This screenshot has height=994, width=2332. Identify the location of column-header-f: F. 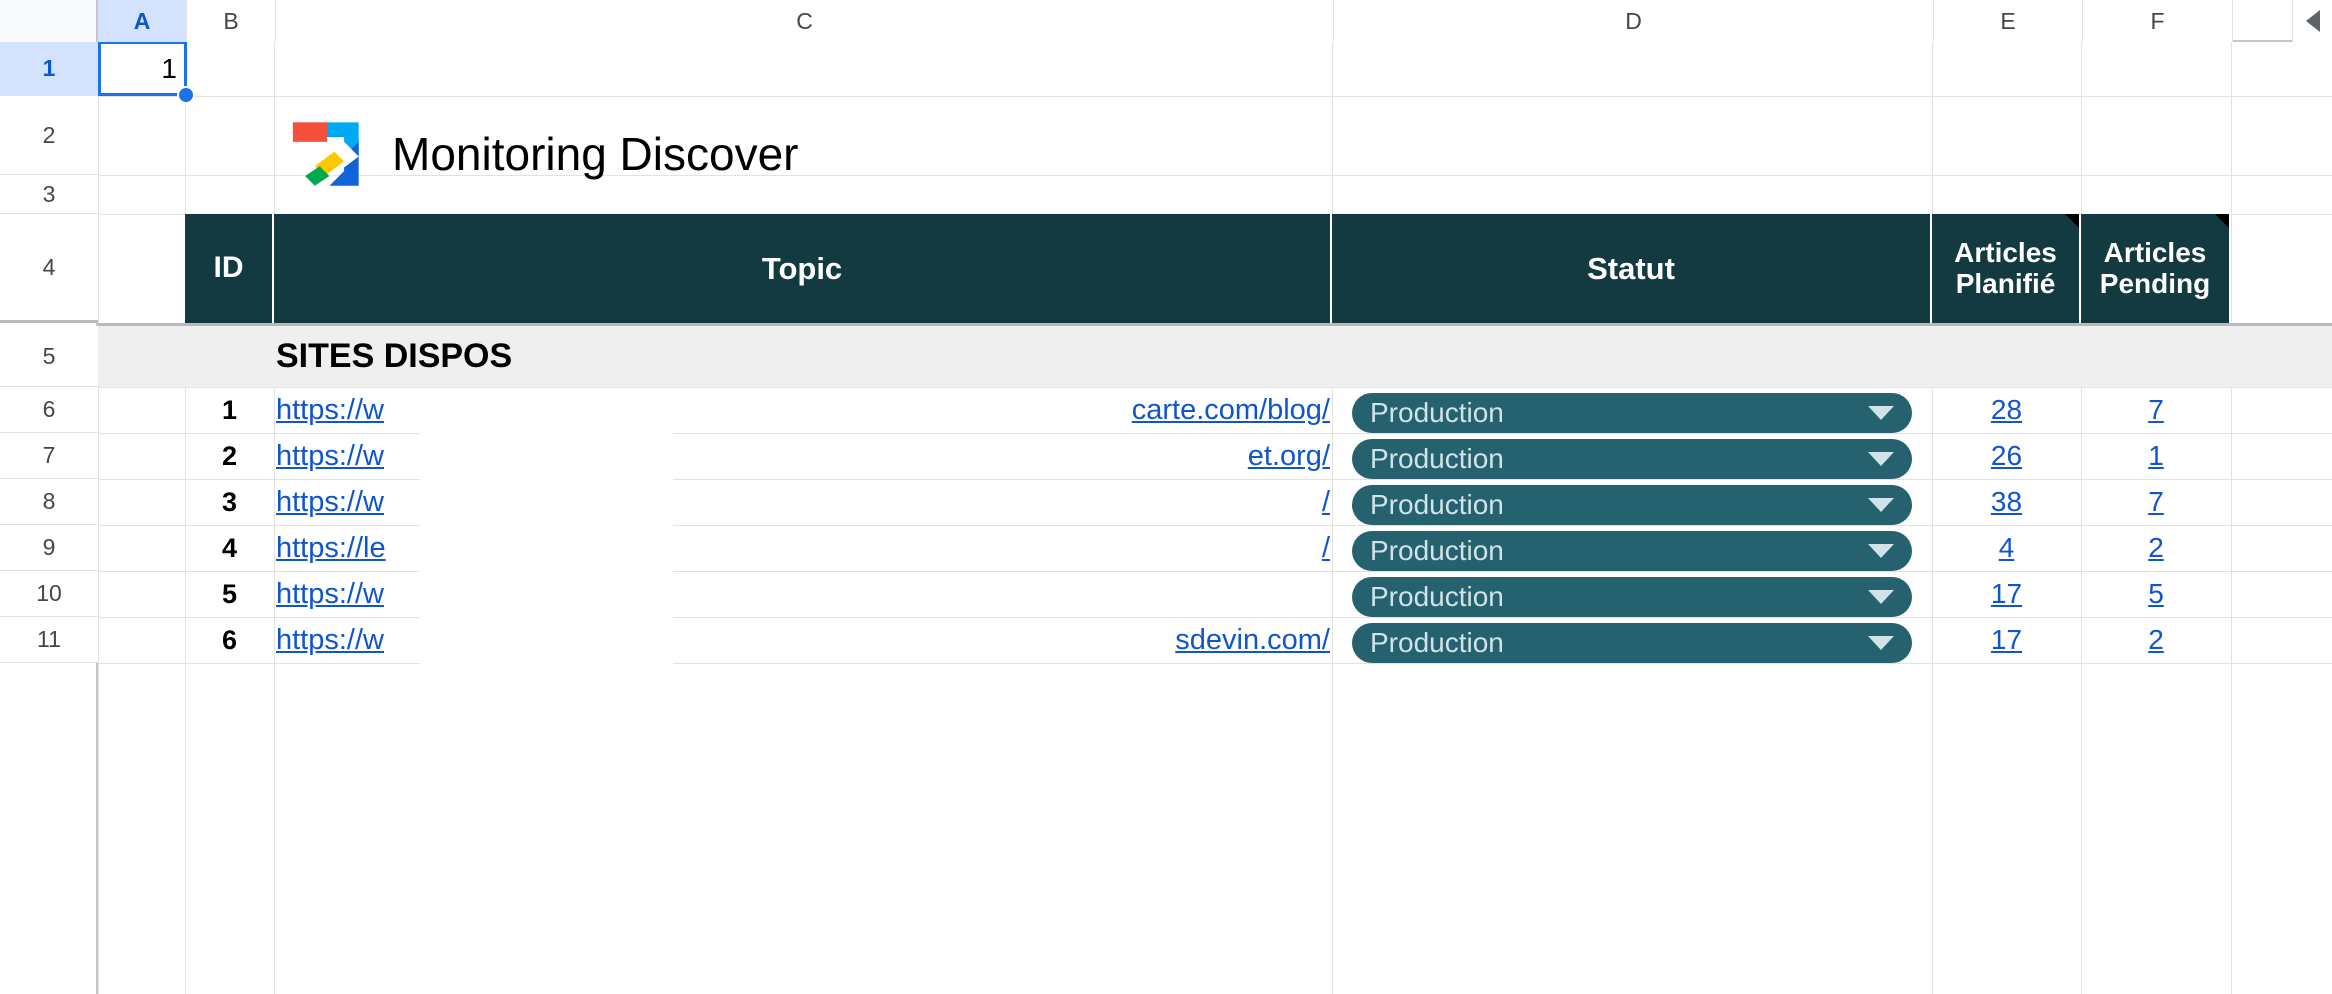
(2158, 21).